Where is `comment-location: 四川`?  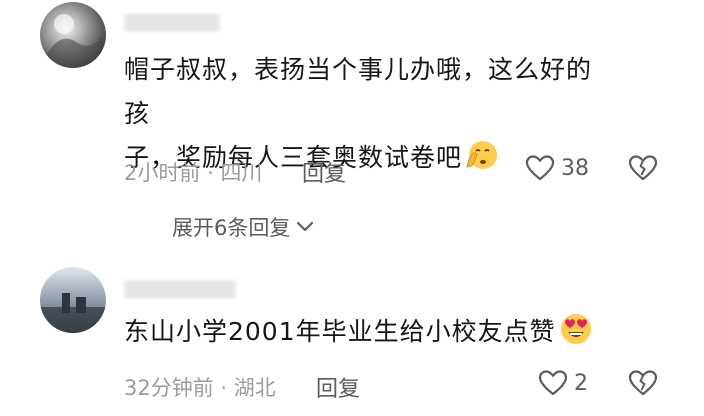
comment-location: 四川 is located at coordinates (241, 173).